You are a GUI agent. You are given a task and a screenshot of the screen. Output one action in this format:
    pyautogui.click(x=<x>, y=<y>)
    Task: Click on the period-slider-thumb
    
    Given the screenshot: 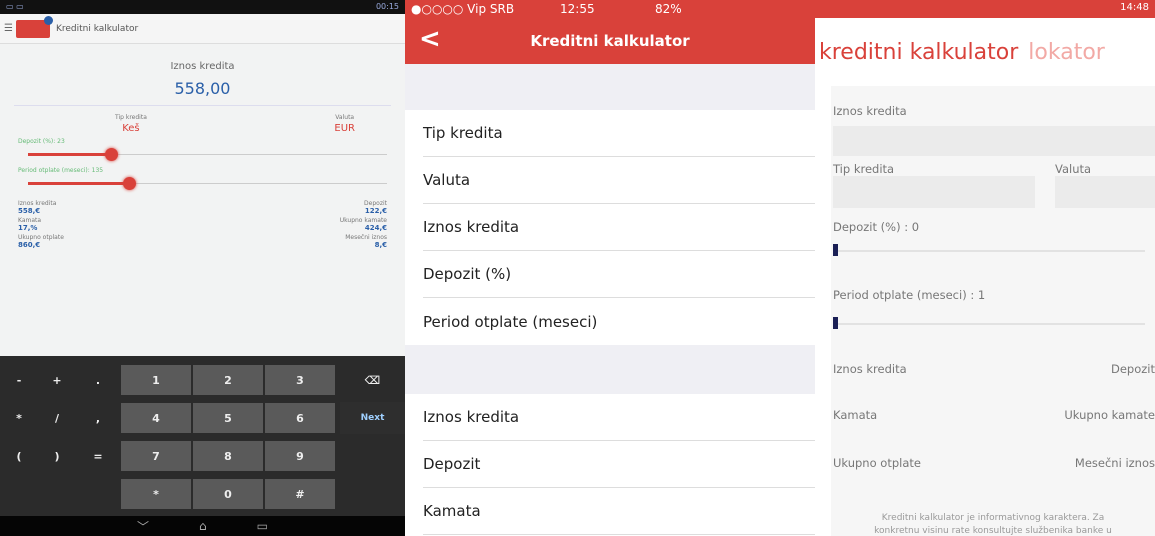 What is the action you would take?
    pyautogui.click(x=835, y=323)
    